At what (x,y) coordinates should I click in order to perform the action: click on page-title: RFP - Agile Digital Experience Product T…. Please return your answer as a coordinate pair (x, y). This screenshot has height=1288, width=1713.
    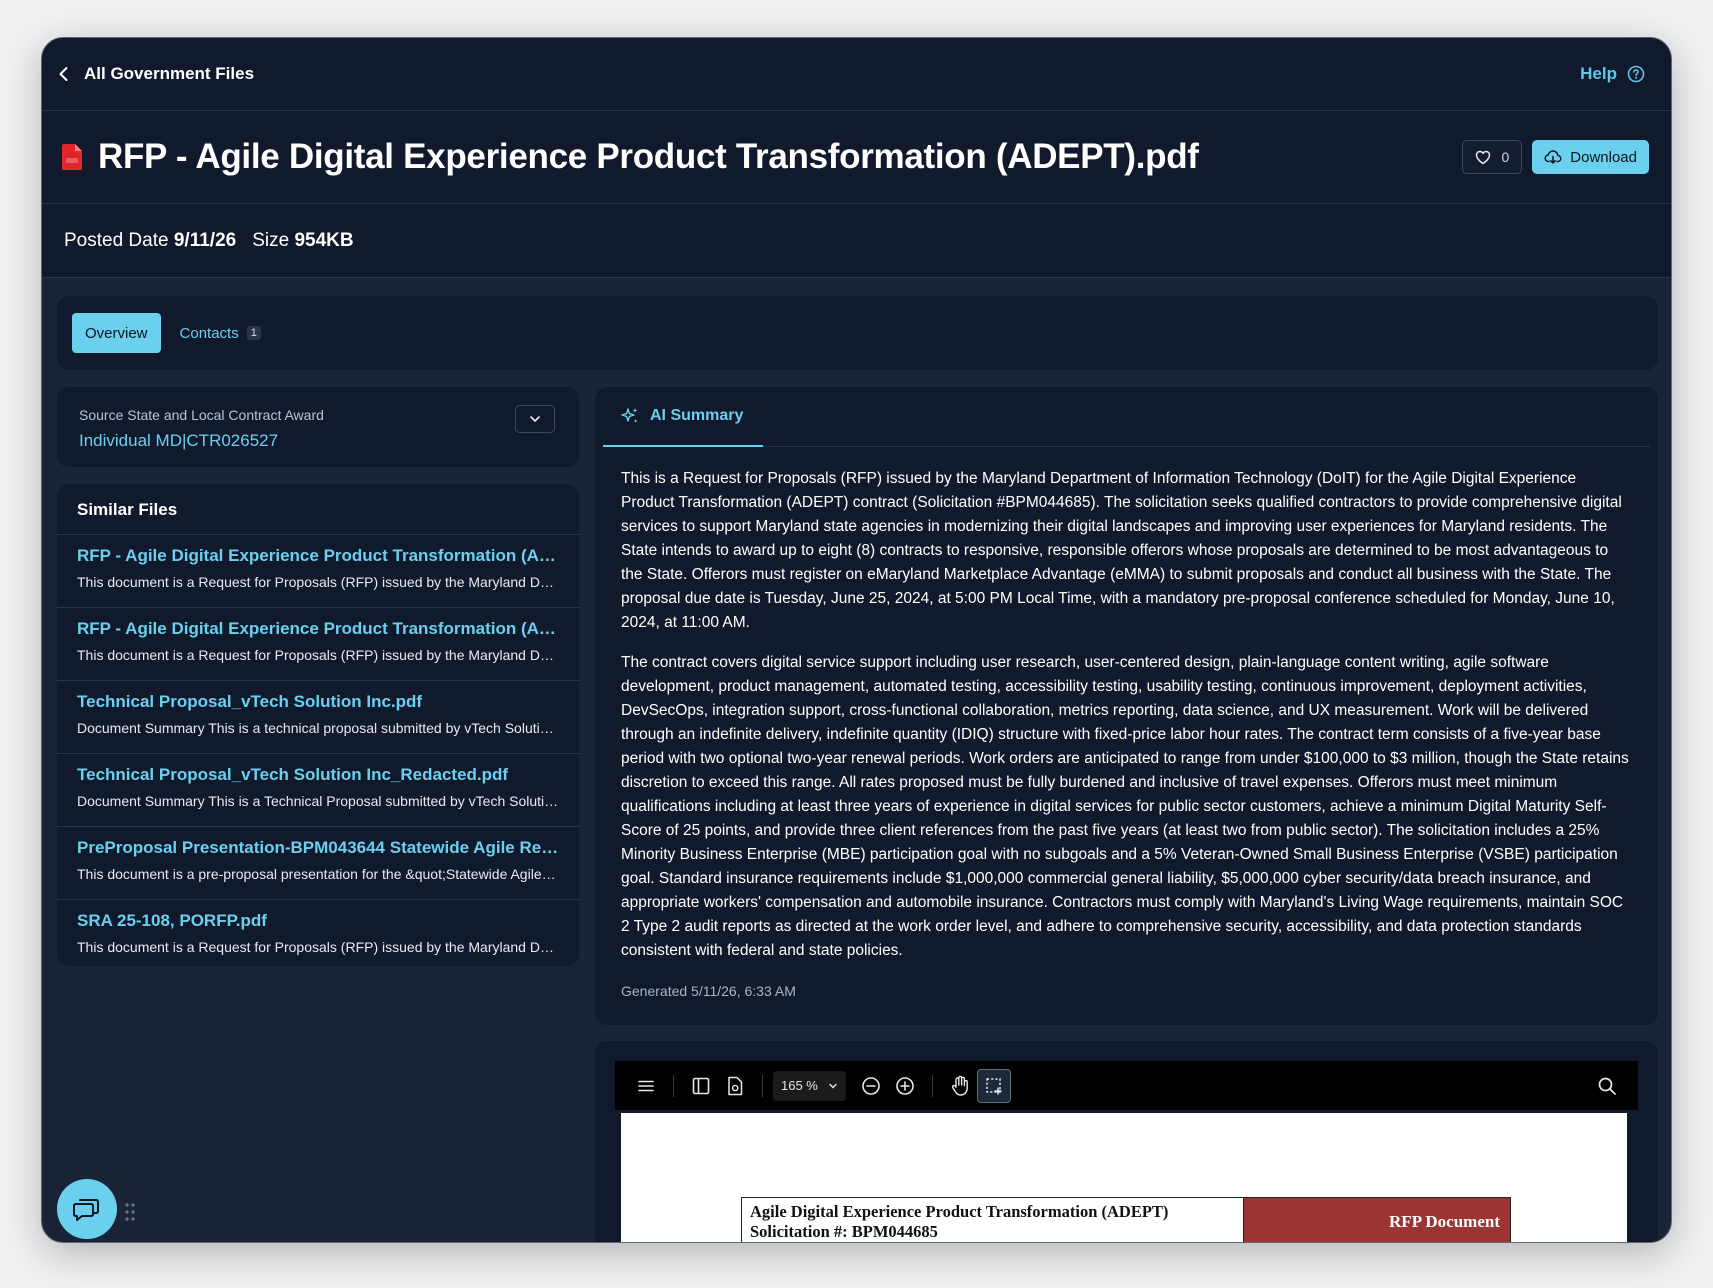
    Looking at the image, I should click on (648, 156).